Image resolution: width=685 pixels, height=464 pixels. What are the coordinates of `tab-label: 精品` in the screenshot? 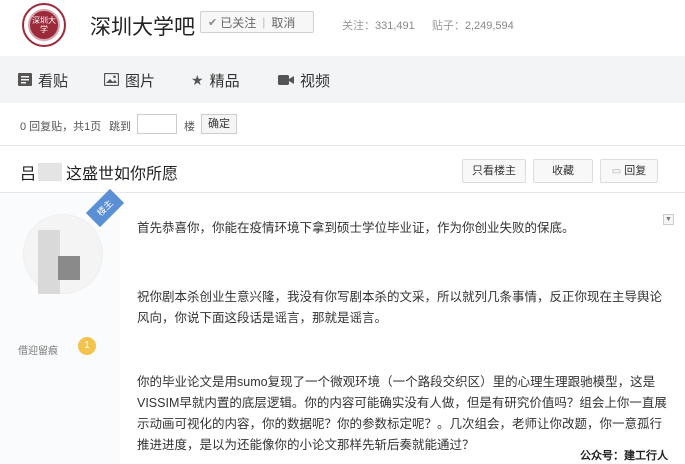 It's located at (224, 81).